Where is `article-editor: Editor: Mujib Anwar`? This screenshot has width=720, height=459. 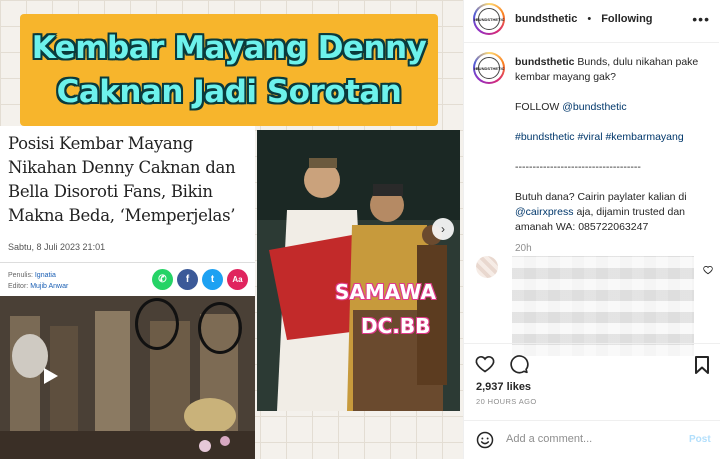
article-editor: Editor: Mujib Anwar is located at coordinates (38, 286).